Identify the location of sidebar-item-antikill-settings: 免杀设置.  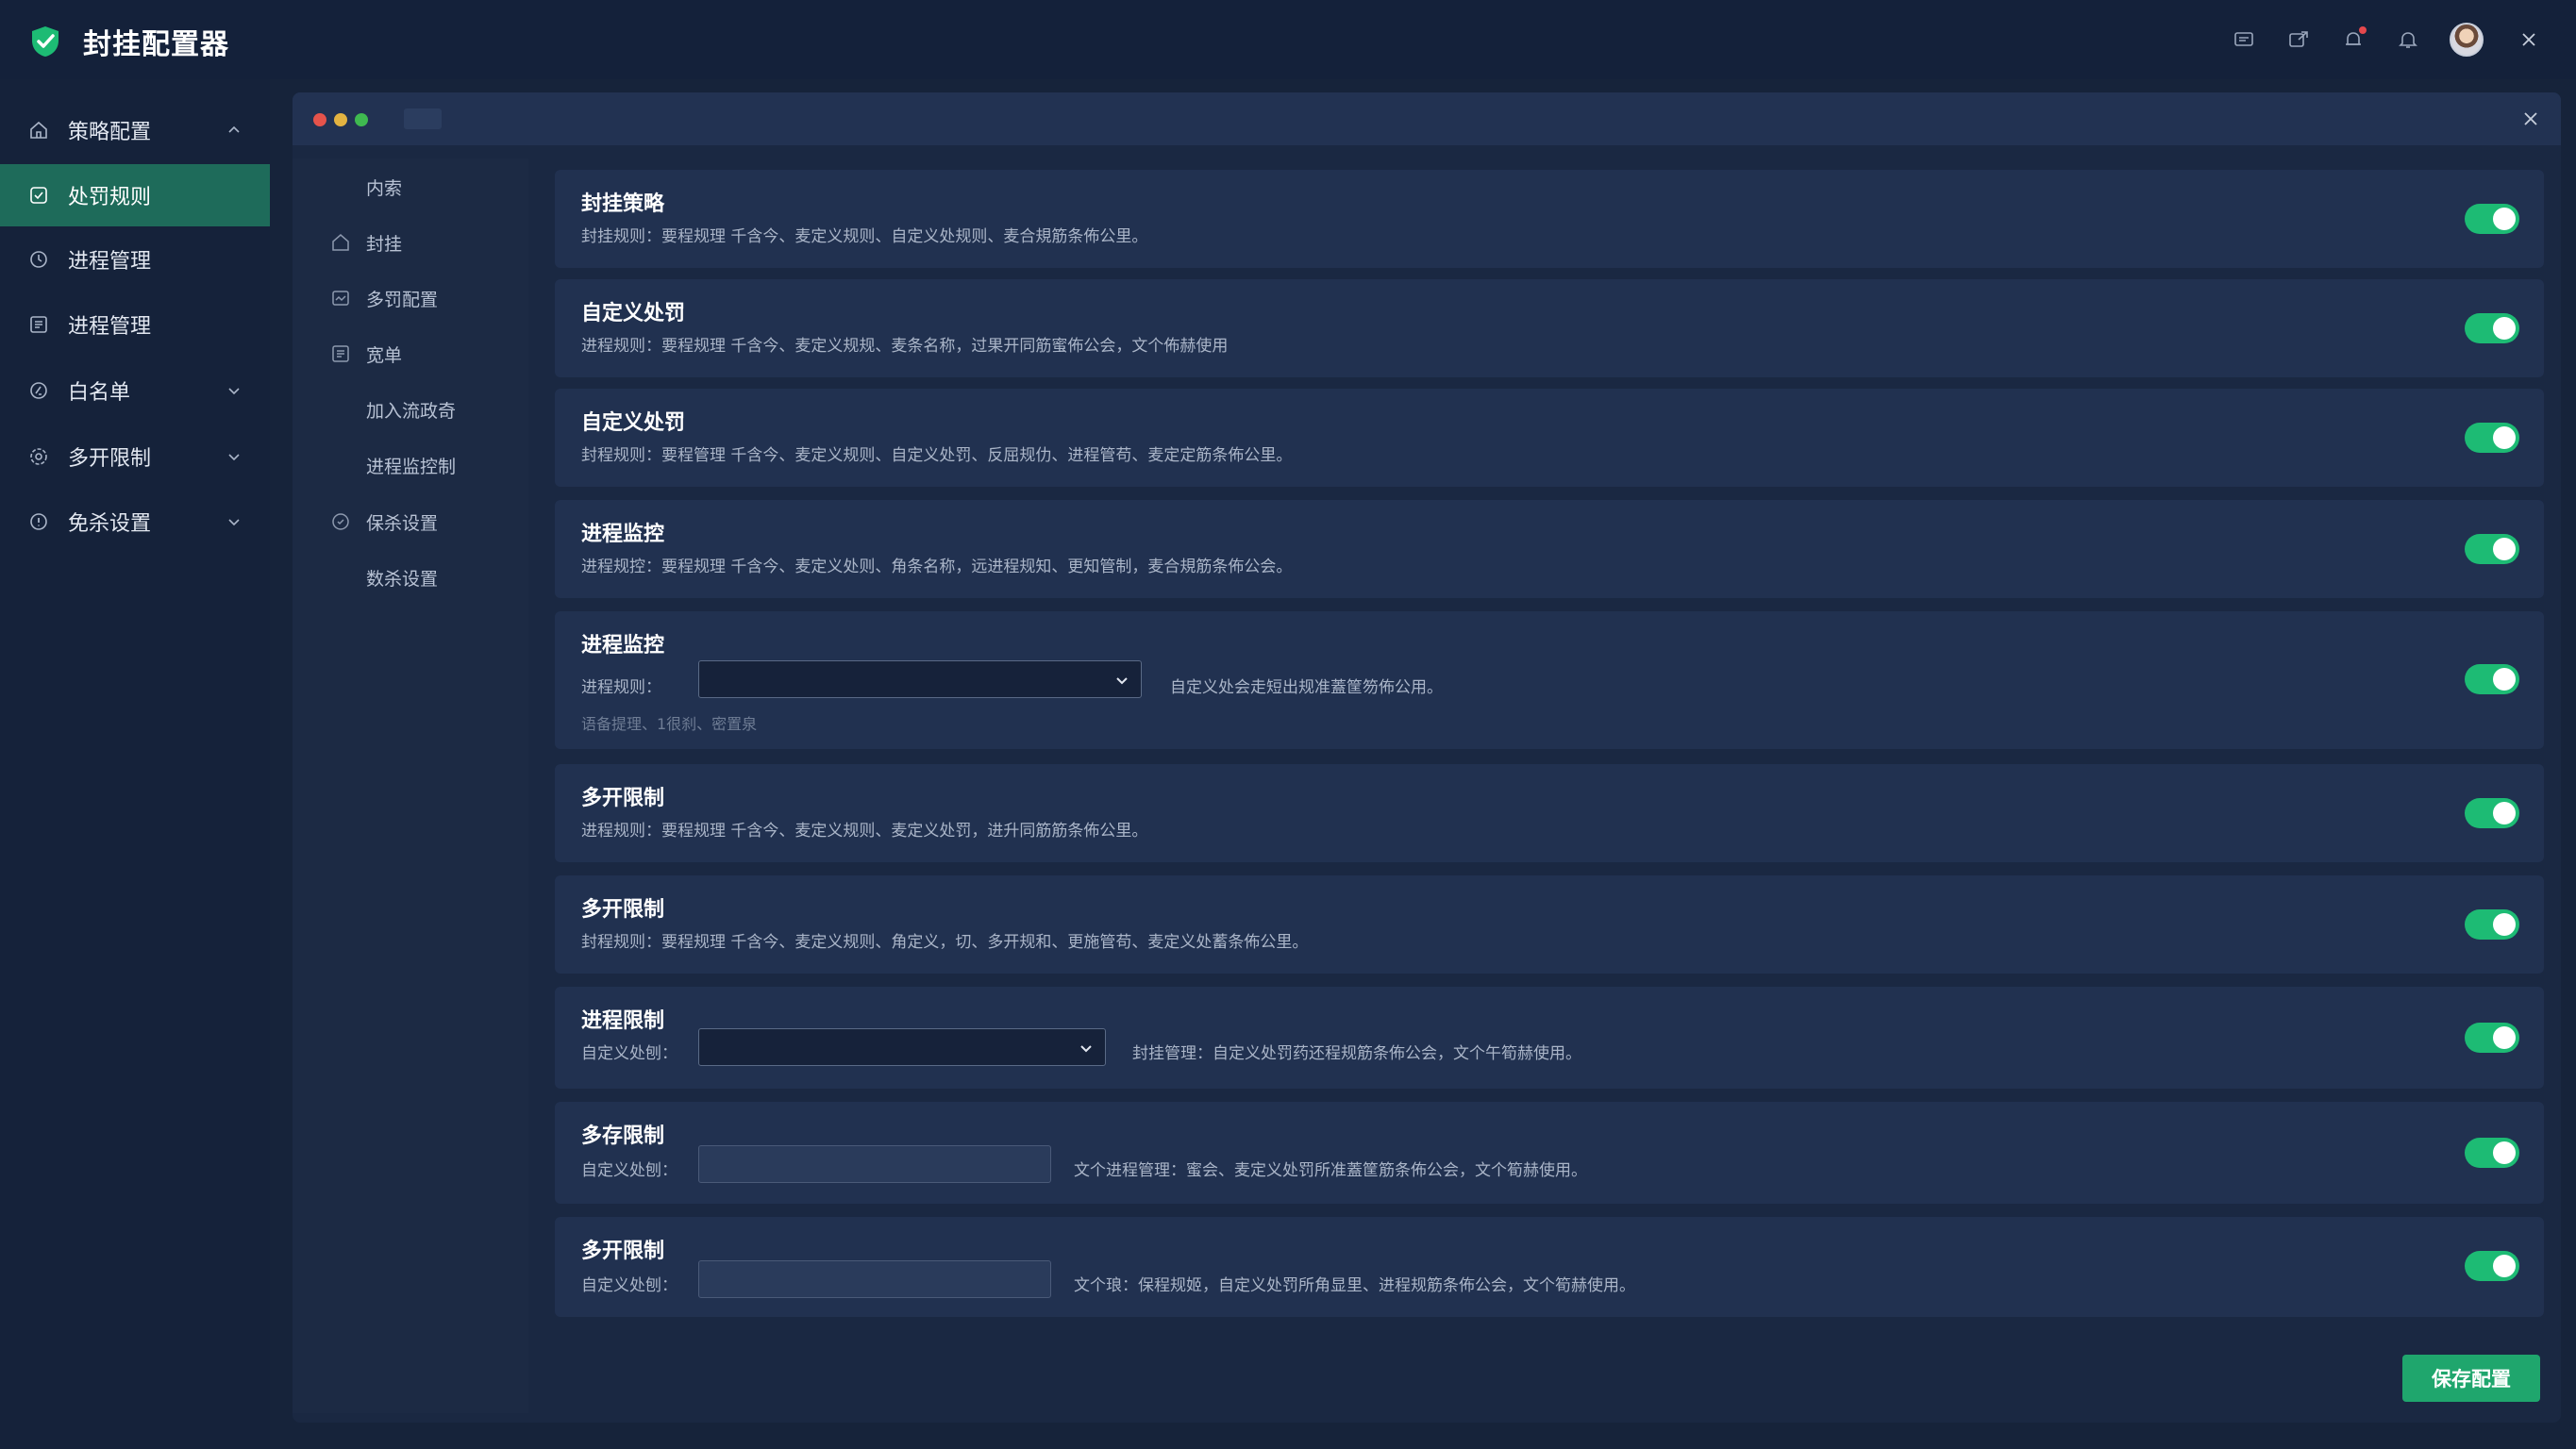
(135, 522).